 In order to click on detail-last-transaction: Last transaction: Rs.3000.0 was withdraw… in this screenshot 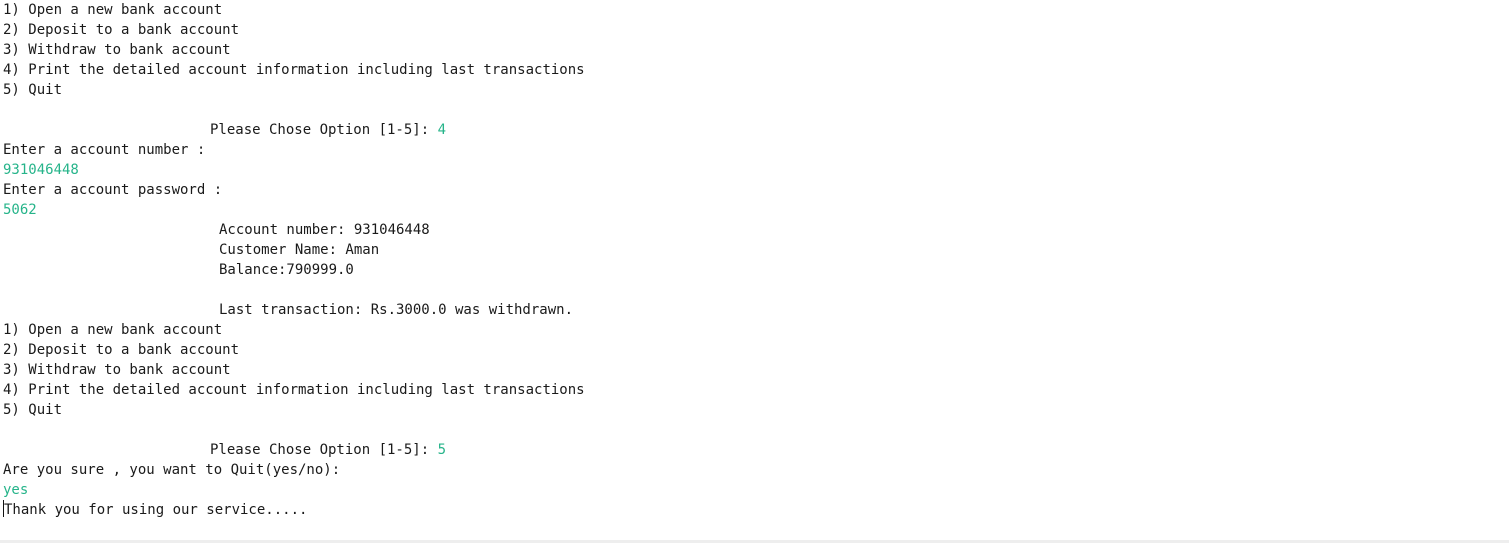, I will do `click(396, 310)`.